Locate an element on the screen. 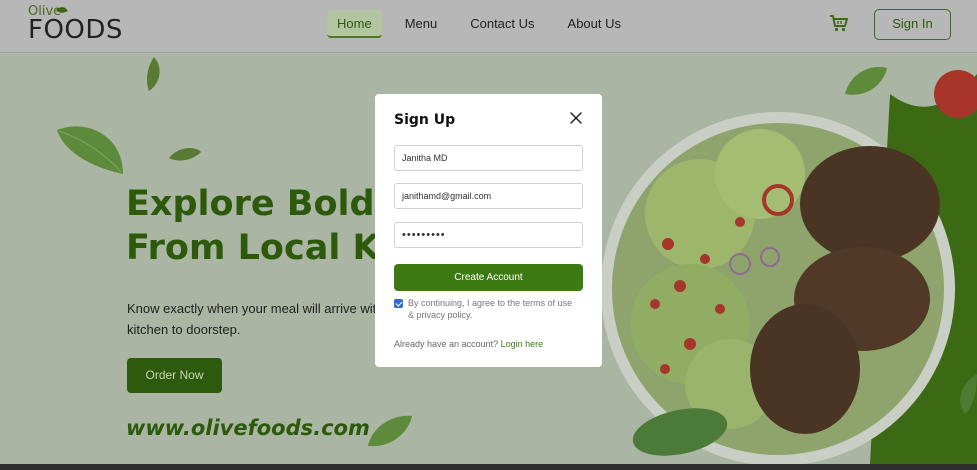  email-field: janithamd@gmail.com is located at coordinates (488, 196).